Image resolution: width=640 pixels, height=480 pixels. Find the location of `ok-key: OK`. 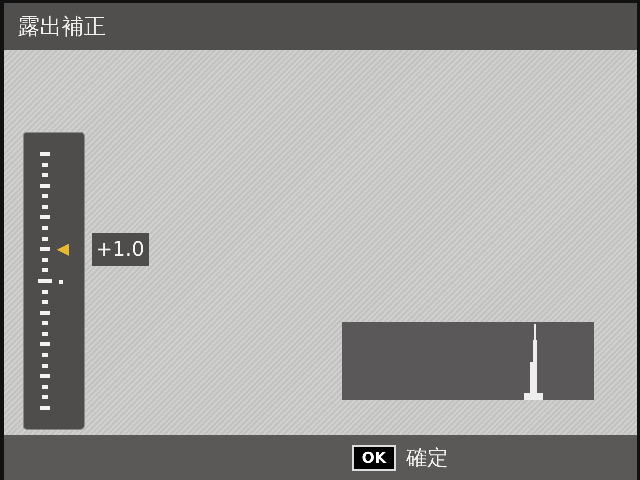

ok-key: OK is located at coordinates (374, 457).